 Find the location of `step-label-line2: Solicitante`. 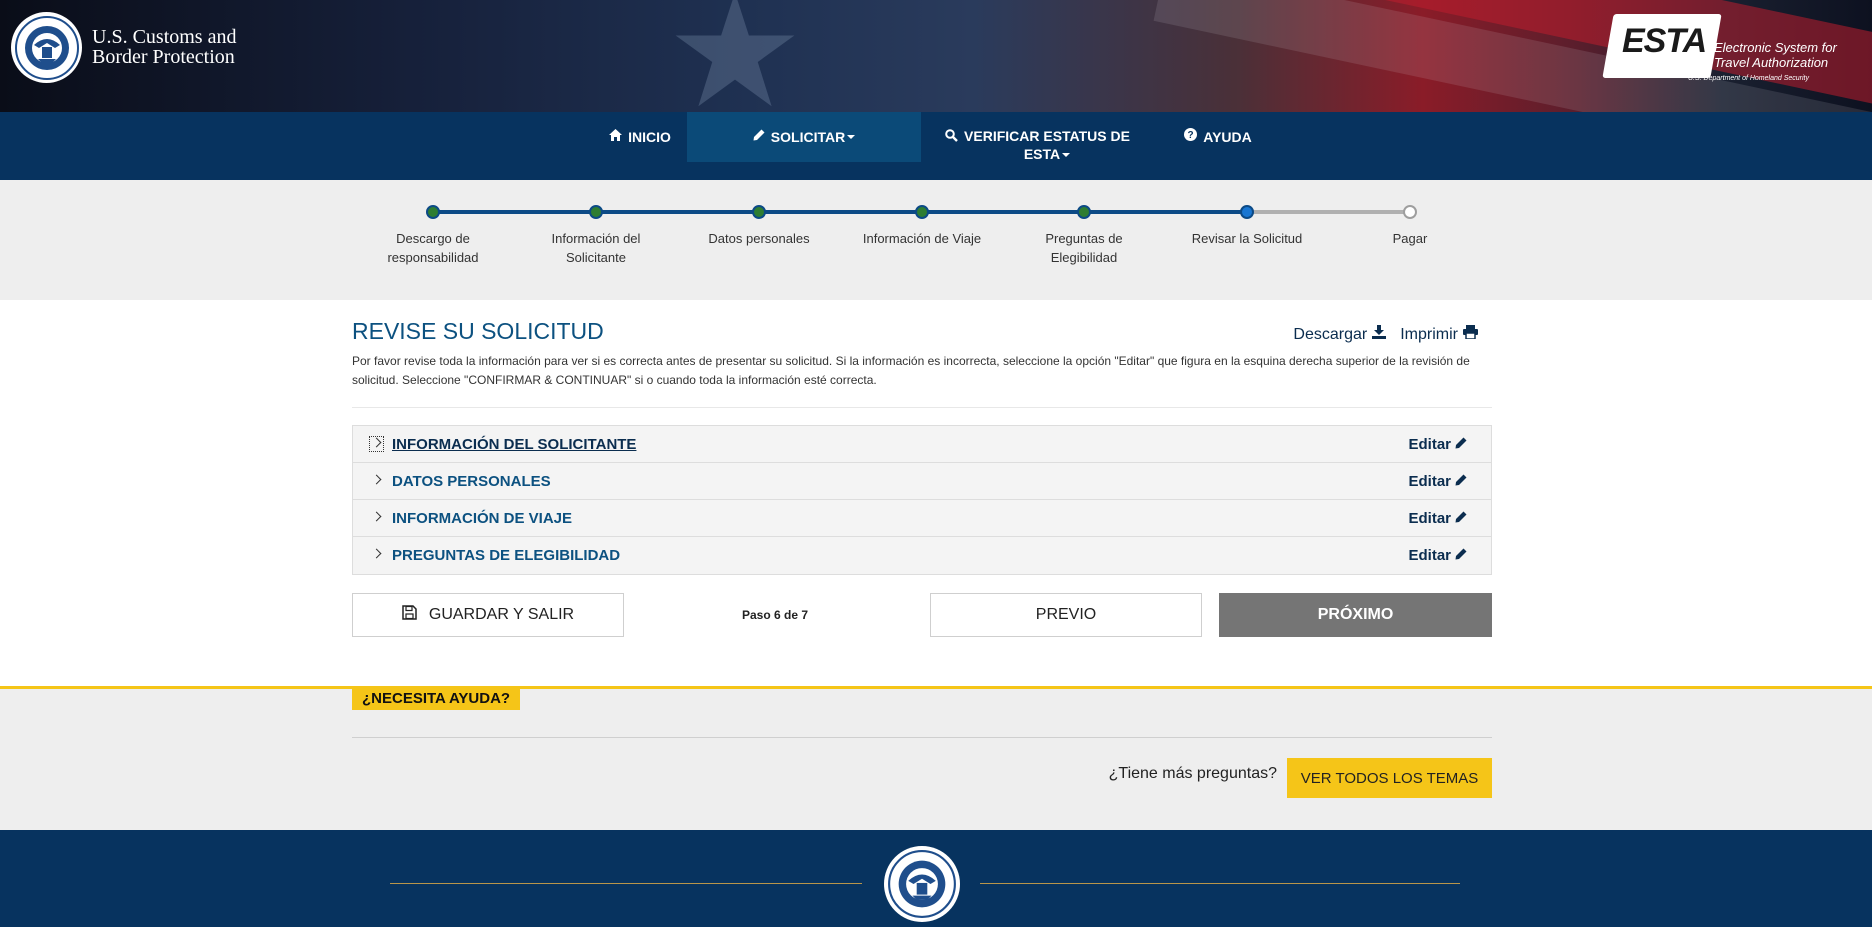

step-label-line2: Solicitante is located at coordinates (596, 257).